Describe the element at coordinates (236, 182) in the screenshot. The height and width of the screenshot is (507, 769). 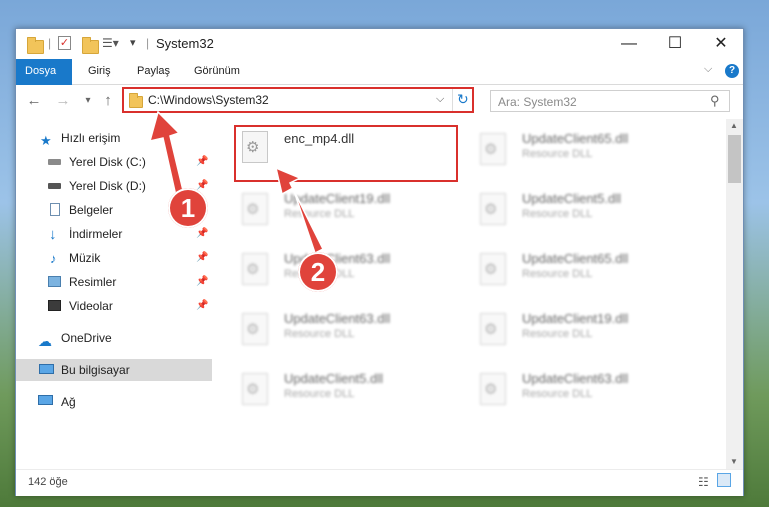
I see `annotation-arrows` at that location.